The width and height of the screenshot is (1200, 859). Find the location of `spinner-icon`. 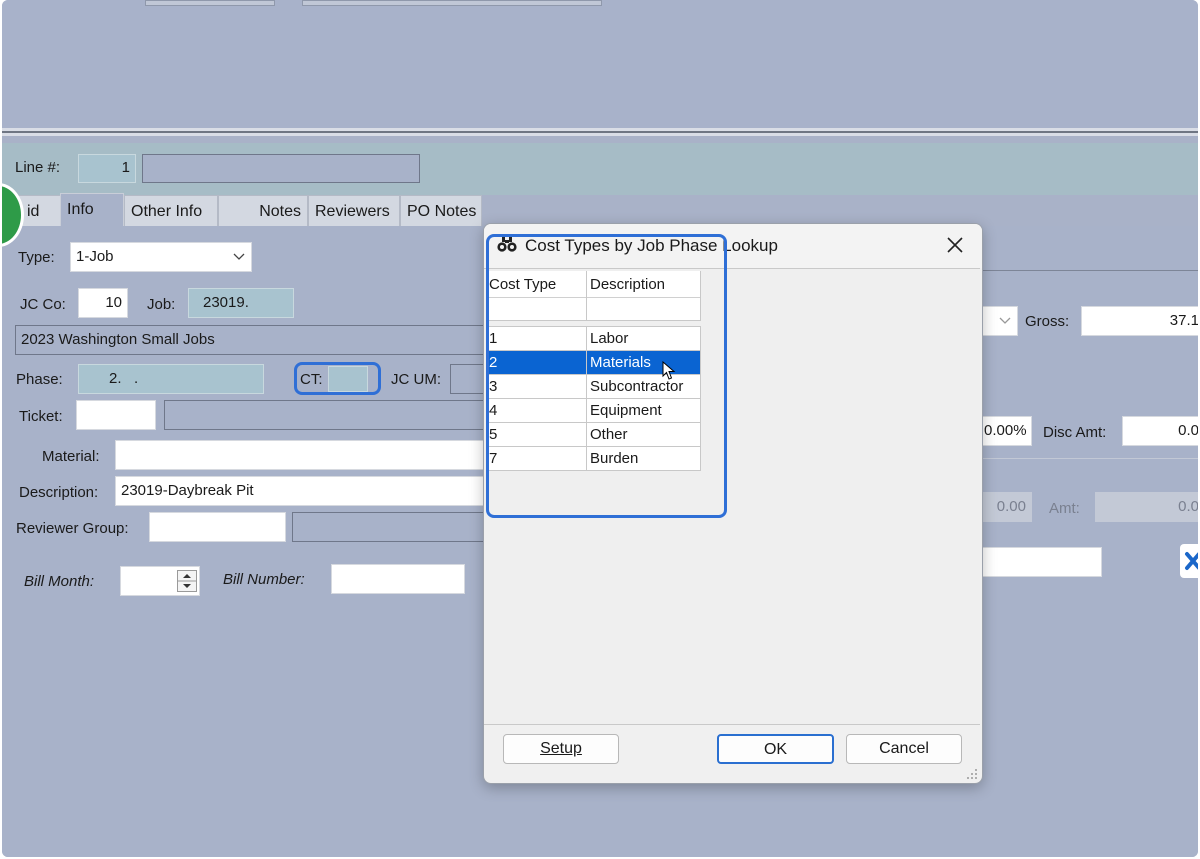

spinner-icon is located at coordinates (187, 582).